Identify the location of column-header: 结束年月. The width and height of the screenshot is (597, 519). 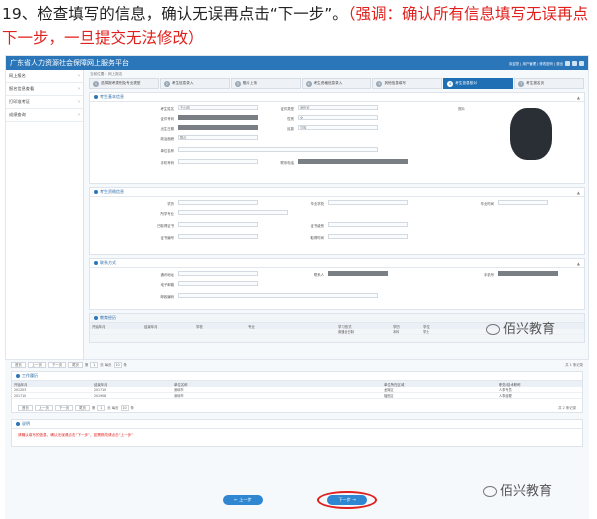
(151, 326).